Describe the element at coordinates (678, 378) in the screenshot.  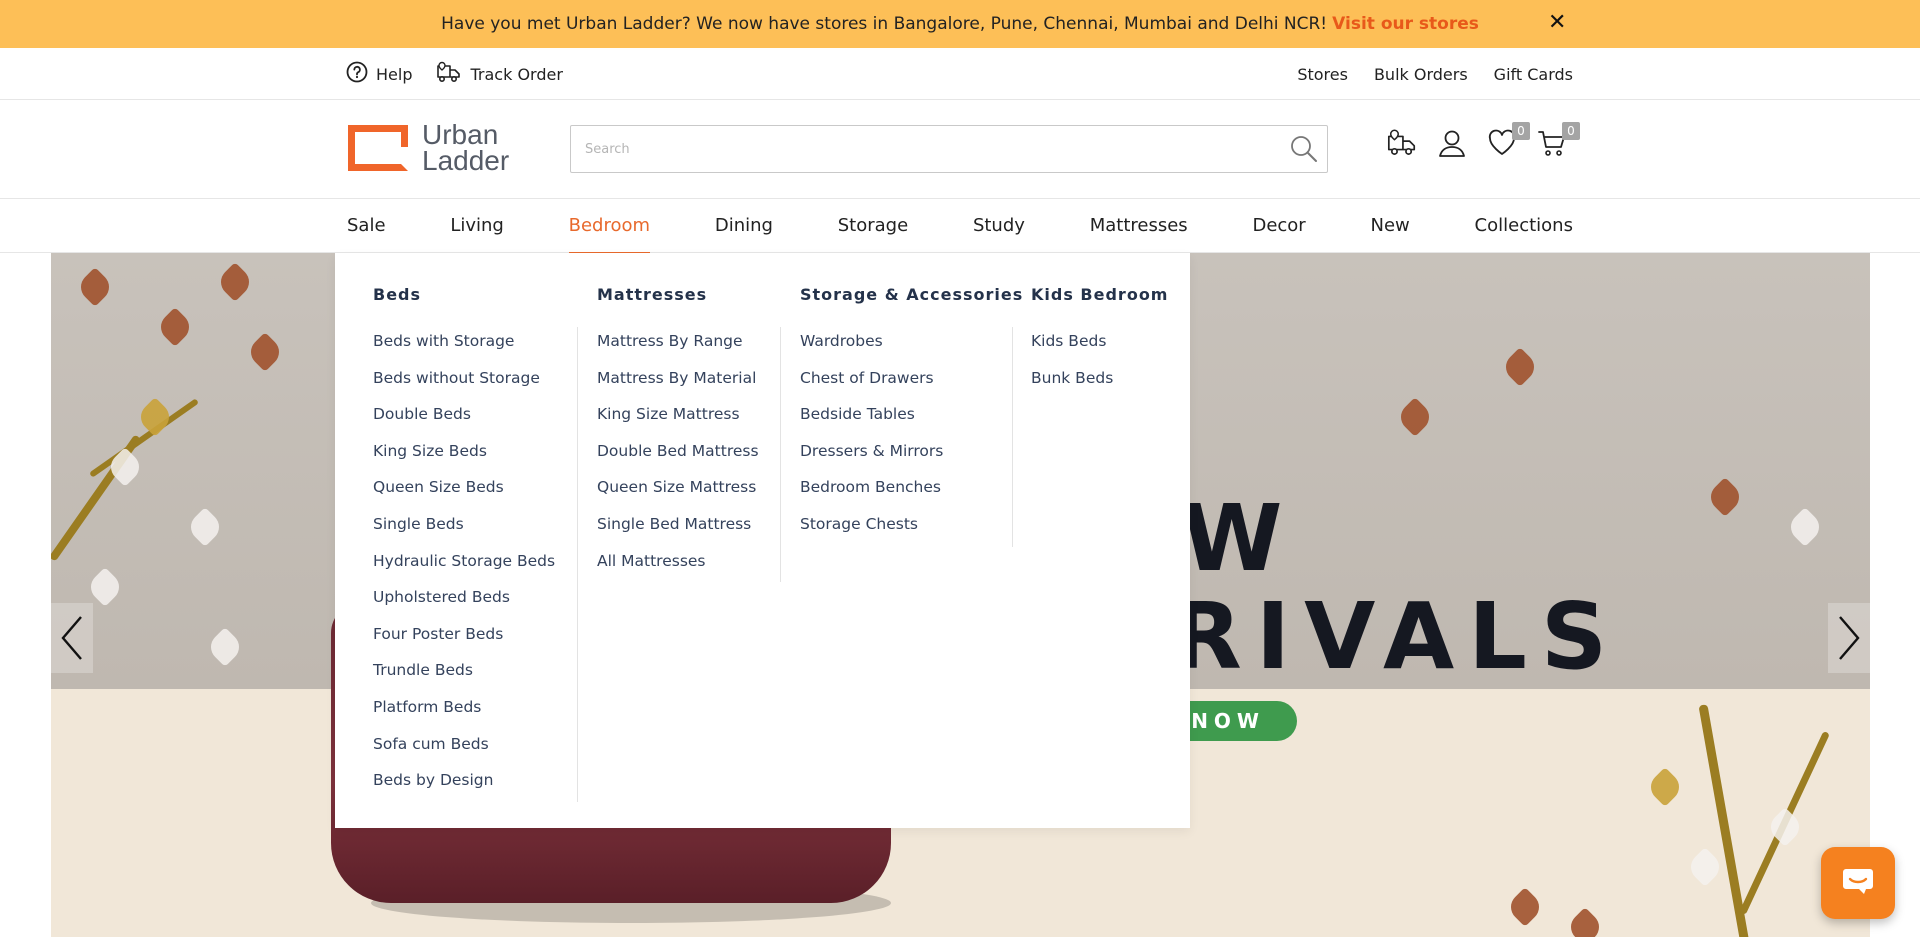
I see `menu-item: Mattress By Material` at that location.